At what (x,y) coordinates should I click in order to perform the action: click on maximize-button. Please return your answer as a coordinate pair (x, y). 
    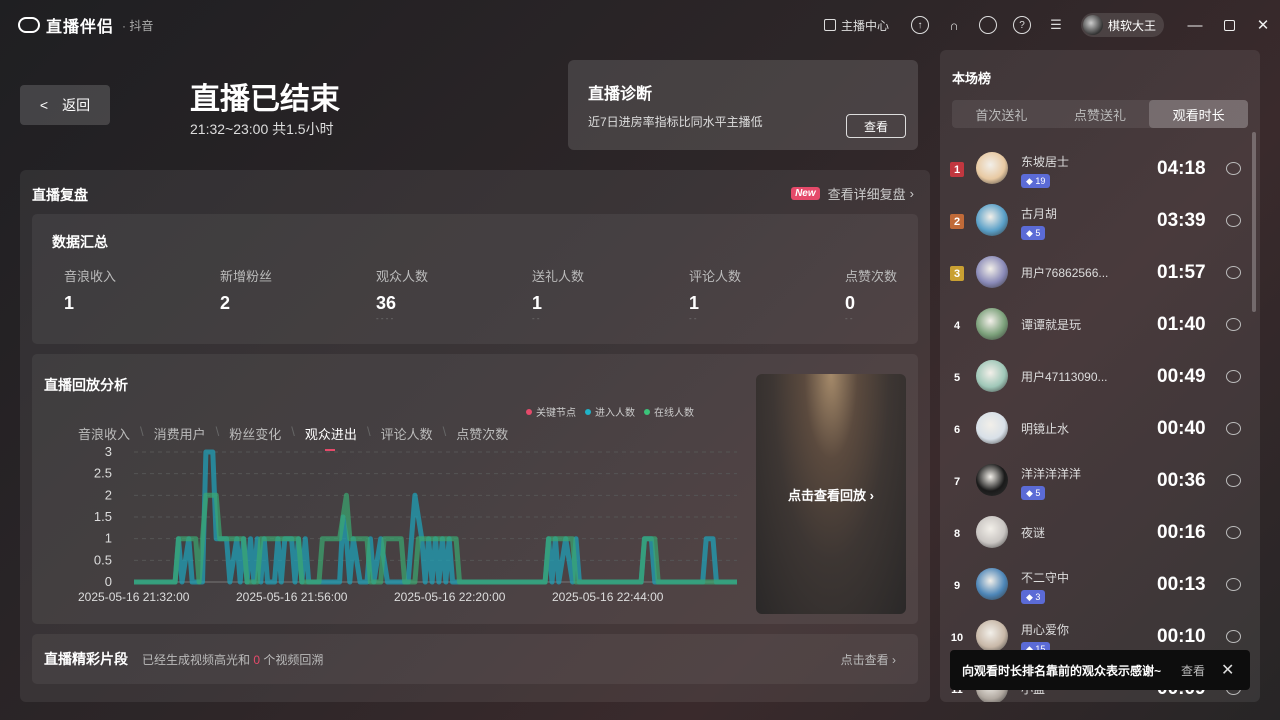
    Looking at the image, I should click on (1229, 25).